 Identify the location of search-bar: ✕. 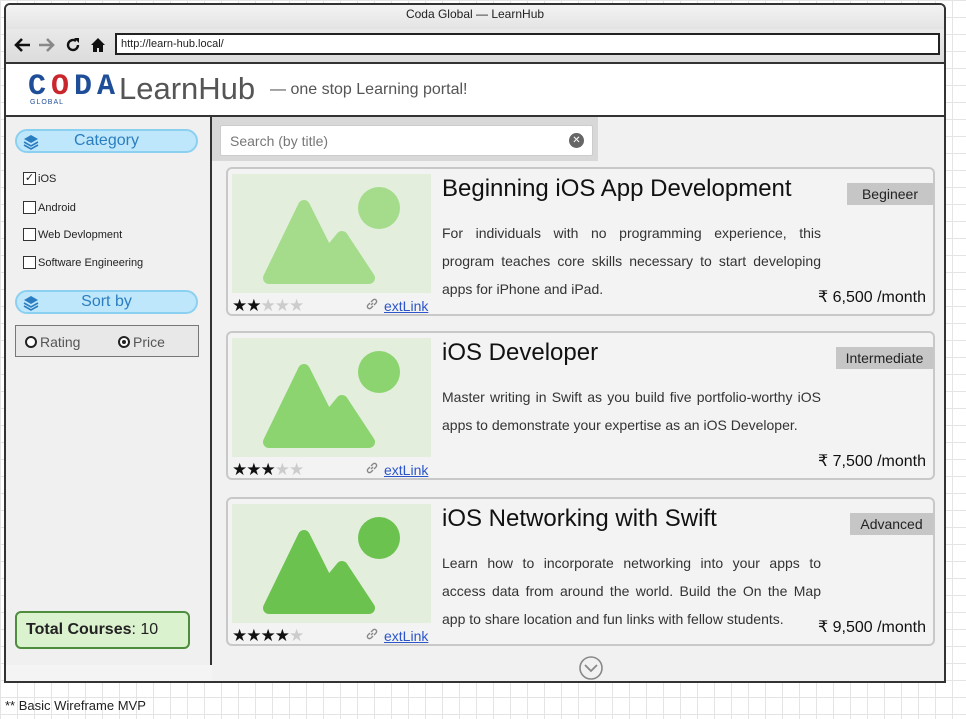
(405, 139).